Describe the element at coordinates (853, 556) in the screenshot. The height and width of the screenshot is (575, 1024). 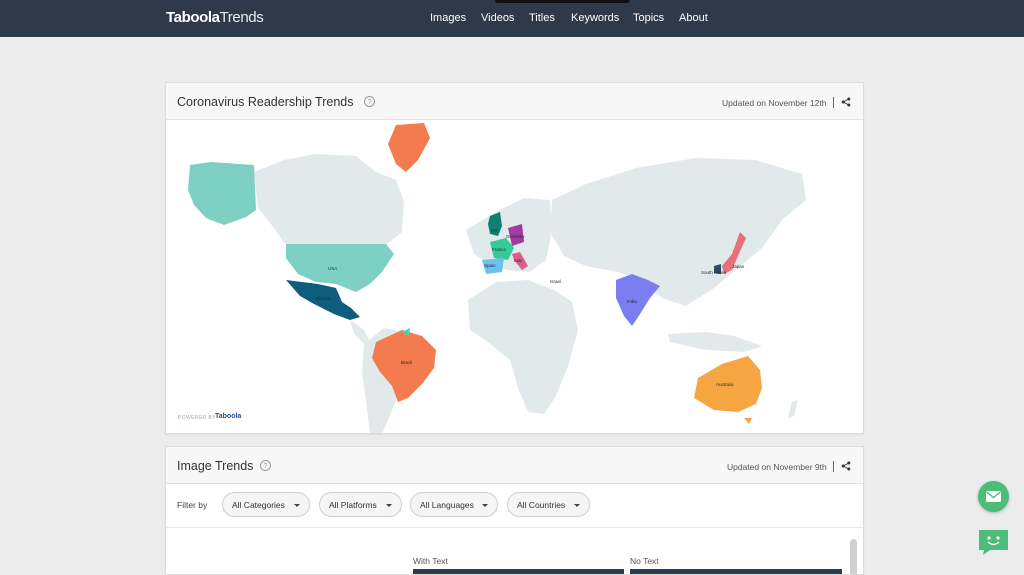
I see `results-scrollbar` at that location.